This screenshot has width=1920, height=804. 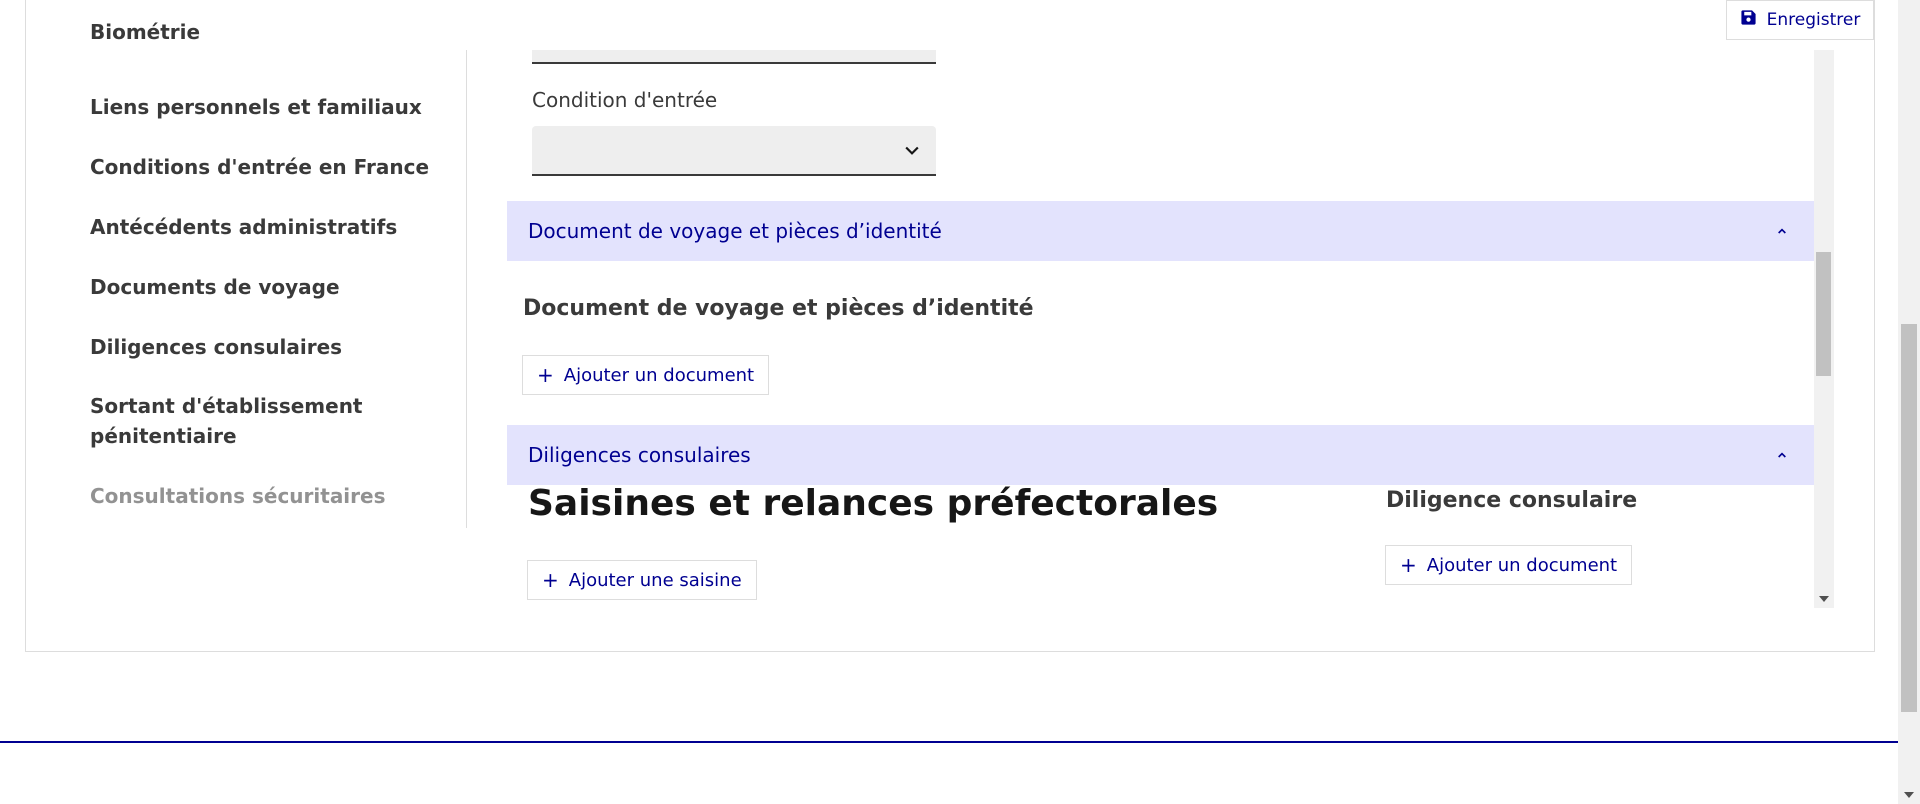 What do you see at coordinates (466, 289) in the screenshot?
I see `sidenav-divider` at bounding box center [466, 289].